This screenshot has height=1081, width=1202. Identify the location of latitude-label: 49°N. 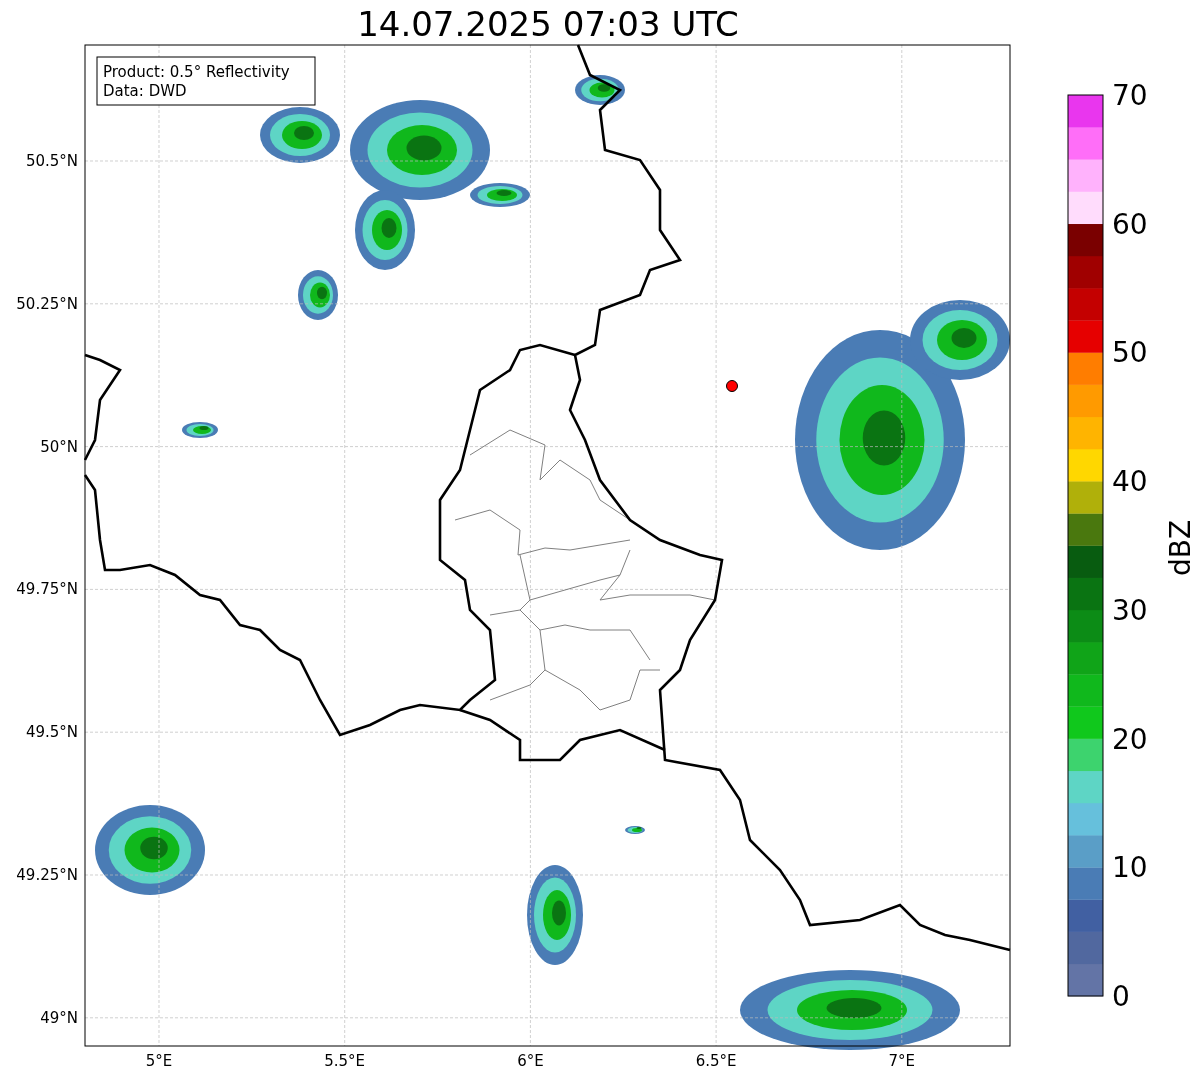
(59, 1017).